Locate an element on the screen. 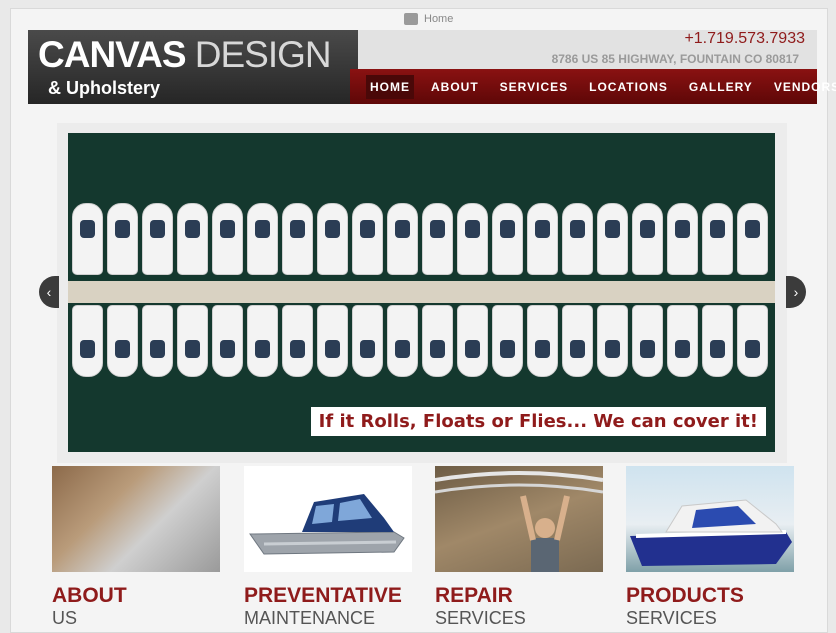 Image resolution: width=836 pixels, height=633 pixels. breadcrumb-home-label: Home is located at coordinates (439, 19).